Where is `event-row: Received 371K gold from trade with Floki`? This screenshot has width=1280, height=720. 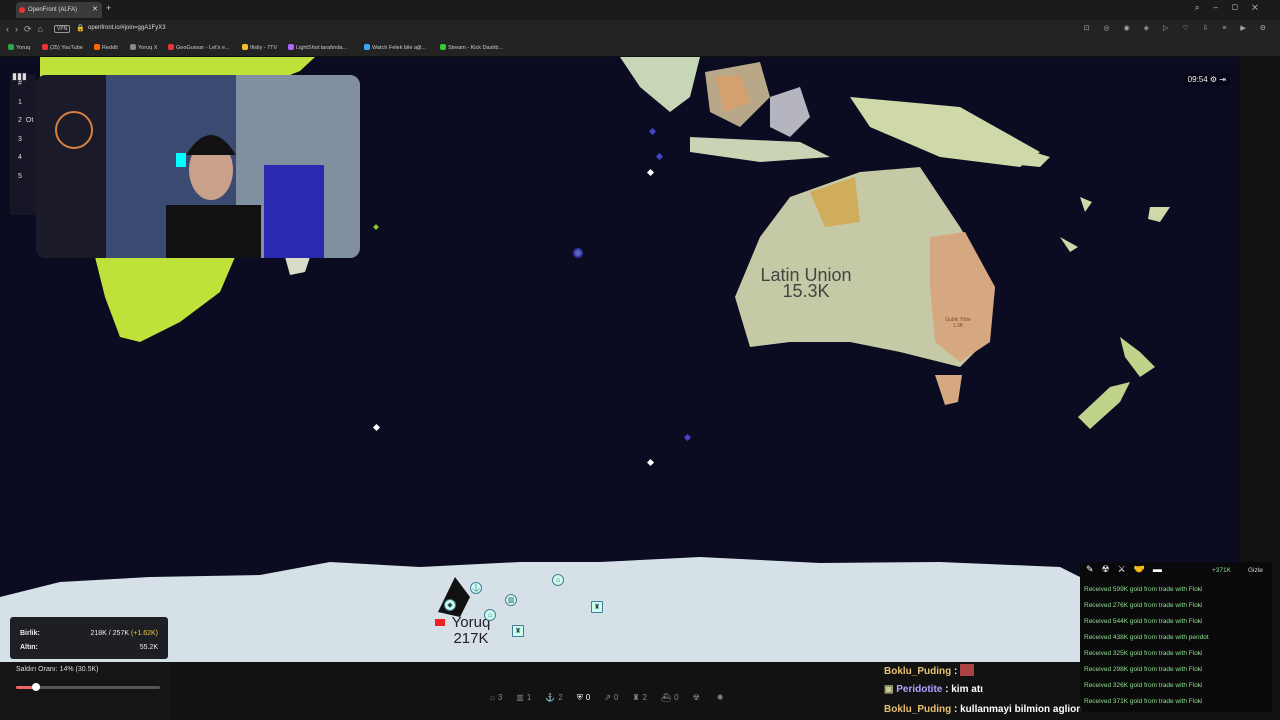
event-row: Received 371K gold from trade with Floki is located at coordinates (1143, 701).